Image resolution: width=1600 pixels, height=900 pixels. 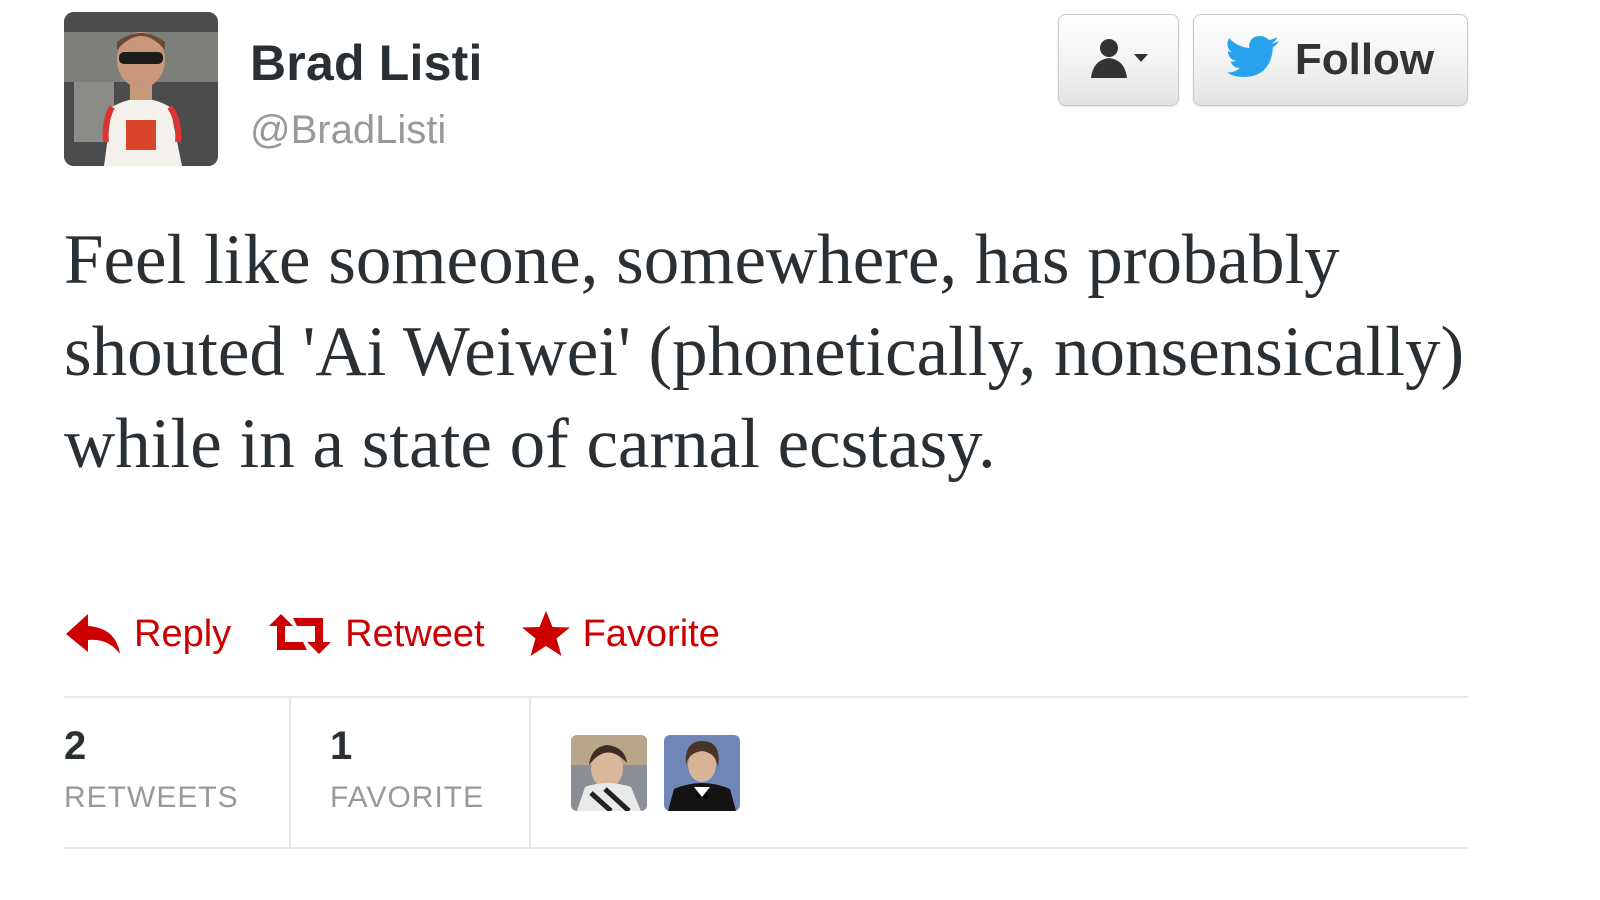 I want to click on retweets-stat: 2 RETWEETS, so click(x=151, y=769).